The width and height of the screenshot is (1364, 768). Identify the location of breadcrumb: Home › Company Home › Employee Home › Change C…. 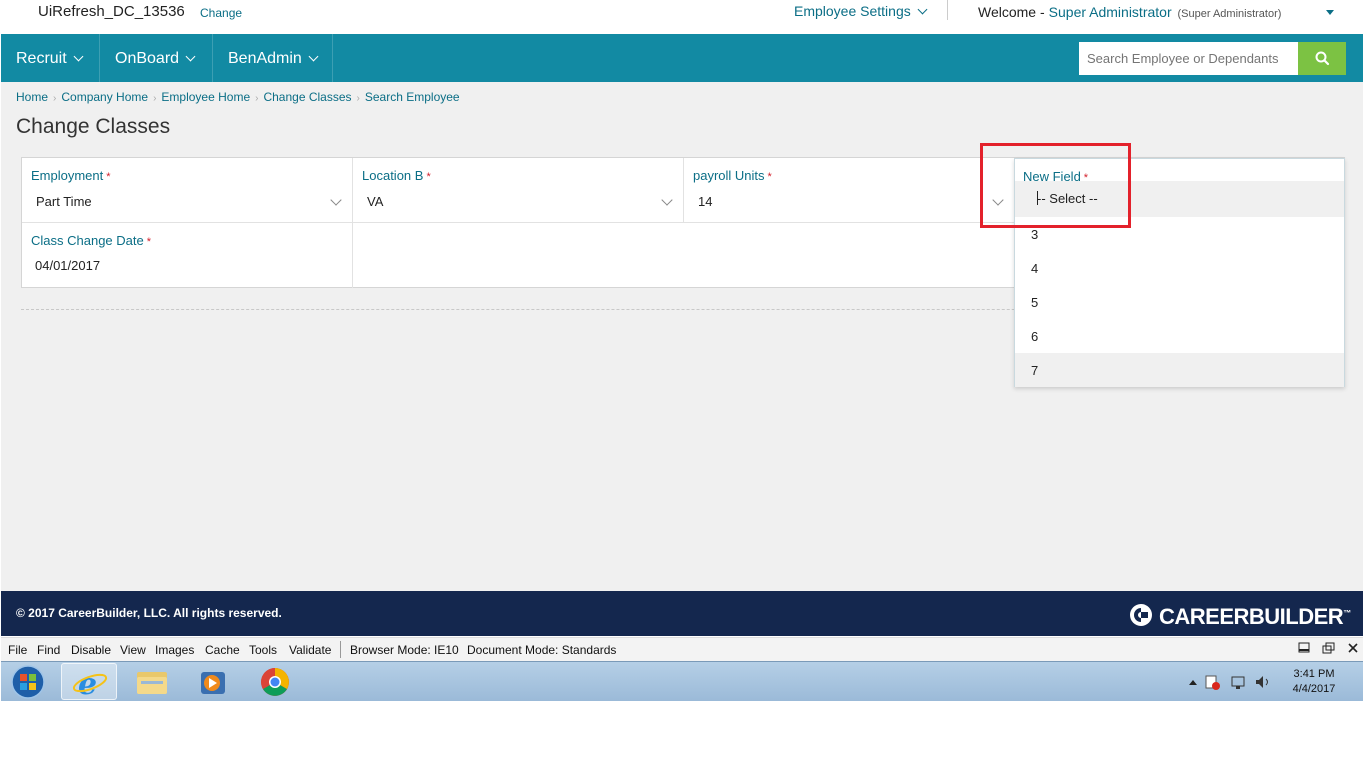
(238, 97).